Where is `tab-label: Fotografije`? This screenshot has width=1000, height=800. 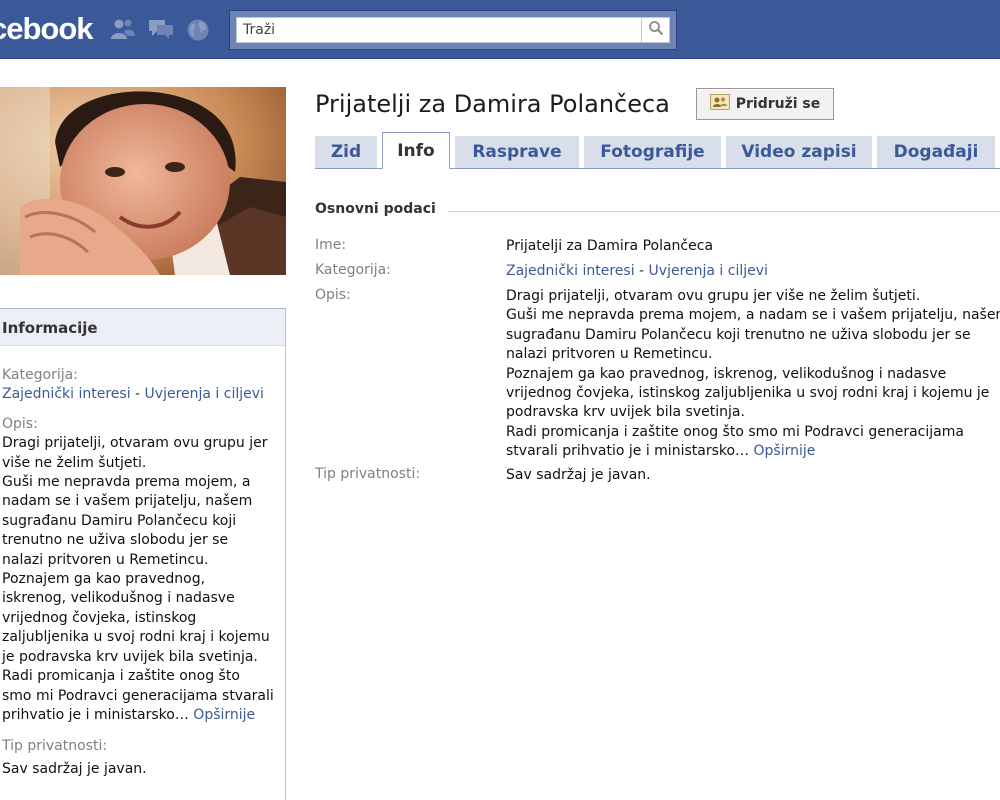 tab-label: Fotografije is located at coordinates (652, 152).